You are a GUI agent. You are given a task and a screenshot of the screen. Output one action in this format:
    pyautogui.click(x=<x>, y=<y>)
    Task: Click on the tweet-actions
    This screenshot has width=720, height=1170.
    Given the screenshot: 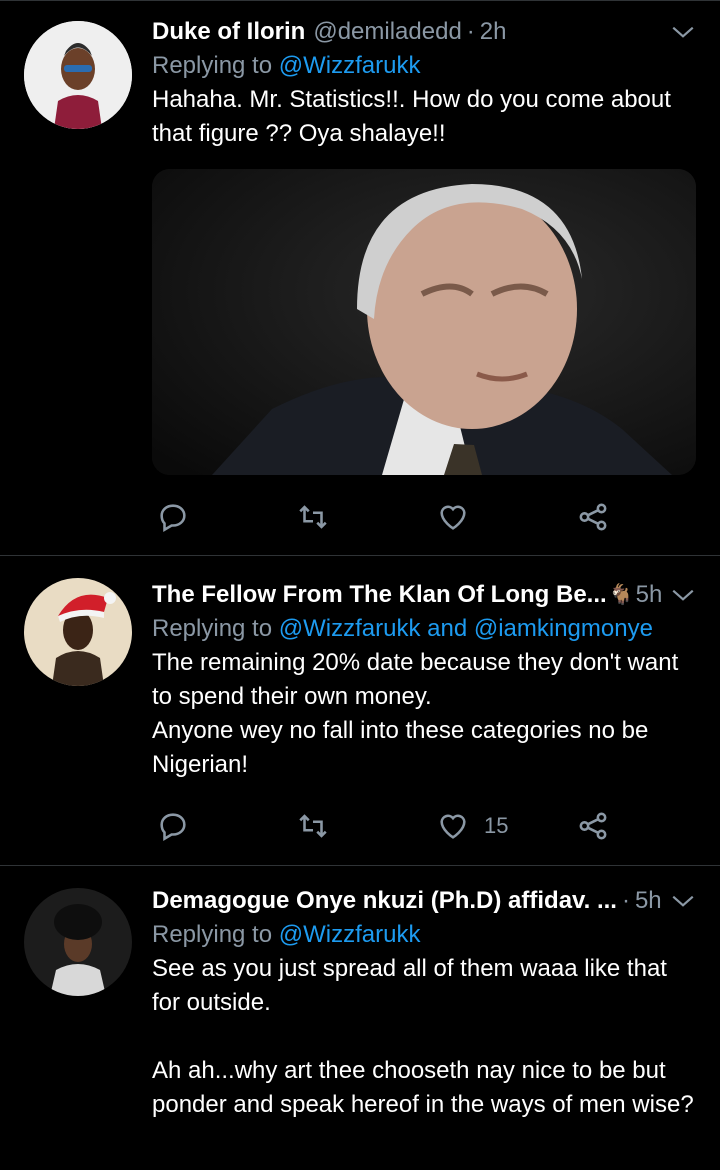 What is the action you would take?
    pyautogui.click(x=387, y=517)
    